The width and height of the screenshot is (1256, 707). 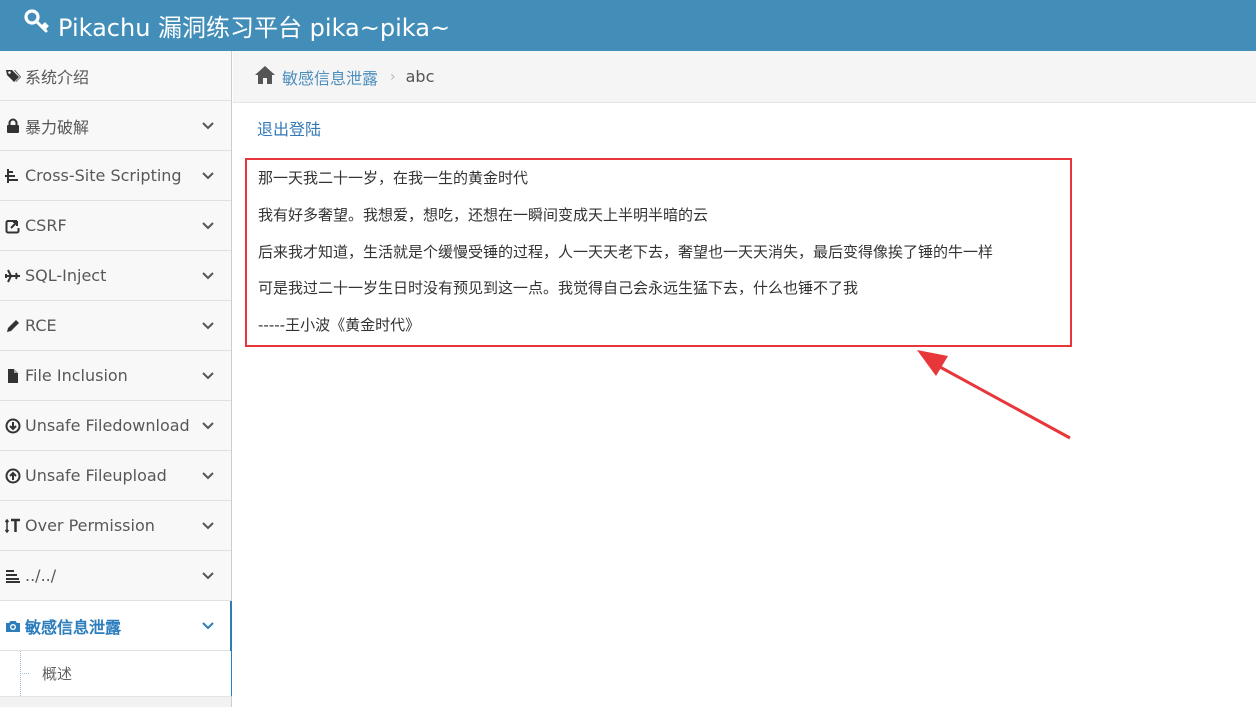 I want to click on sidebar-item-xss: Cross-Site Scripting, so click(x=115, y=176).